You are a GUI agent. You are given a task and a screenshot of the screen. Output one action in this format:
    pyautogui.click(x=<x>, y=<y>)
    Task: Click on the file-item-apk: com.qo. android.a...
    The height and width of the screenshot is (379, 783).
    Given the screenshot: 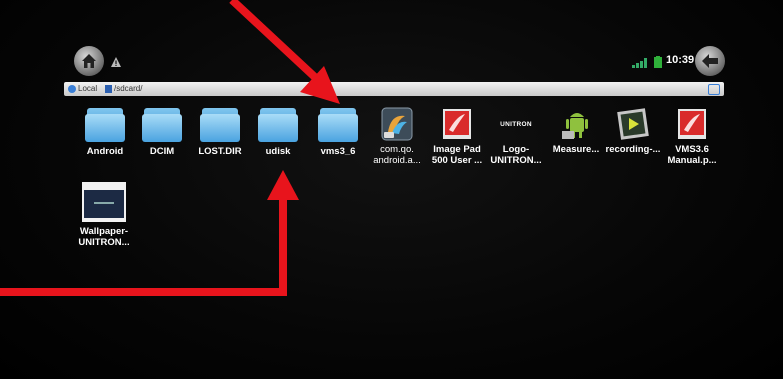 What is the action you would take?
    pyautogui.click(x=397, y=136)
    